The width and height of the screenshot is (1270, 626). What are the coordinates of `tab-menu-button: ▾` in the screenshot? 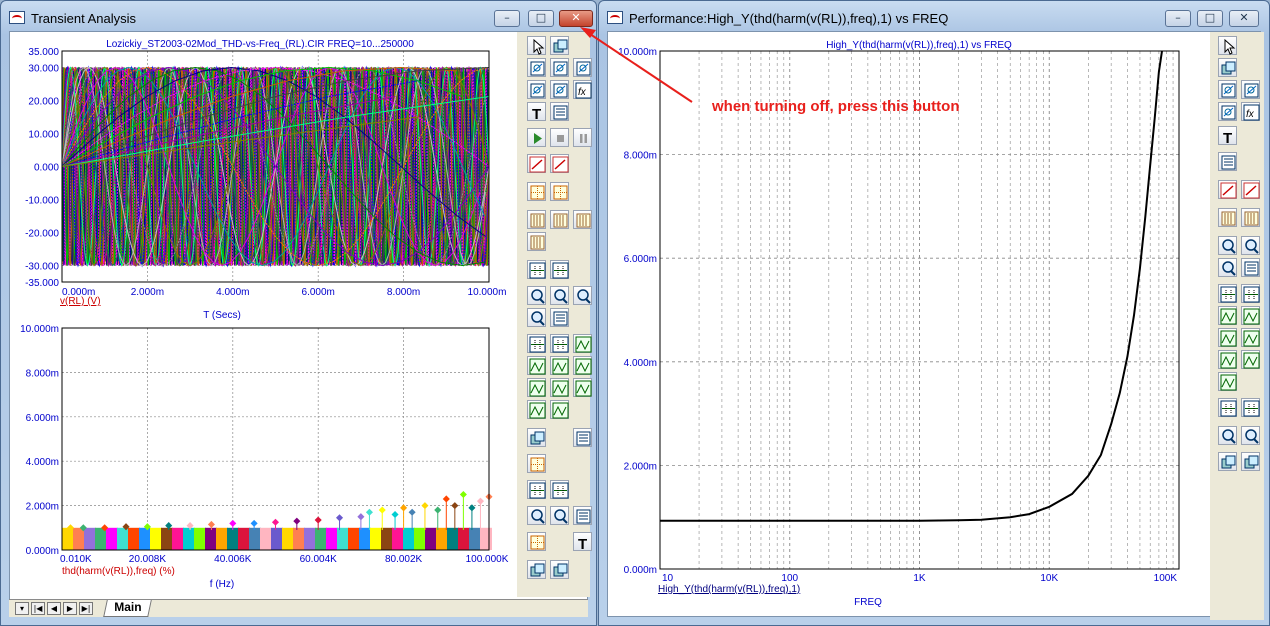 It's located at (22, 608).